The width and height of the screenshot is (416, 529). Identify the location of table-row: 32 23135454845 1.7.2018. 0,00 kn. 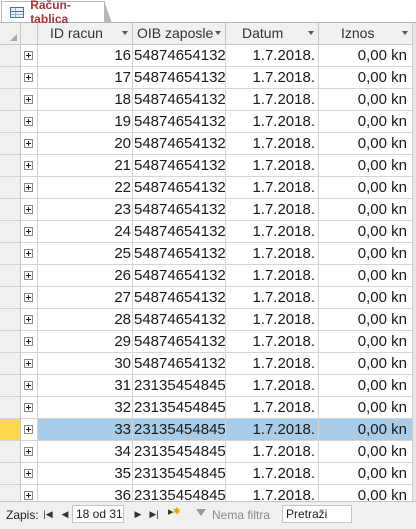
(208, 408).